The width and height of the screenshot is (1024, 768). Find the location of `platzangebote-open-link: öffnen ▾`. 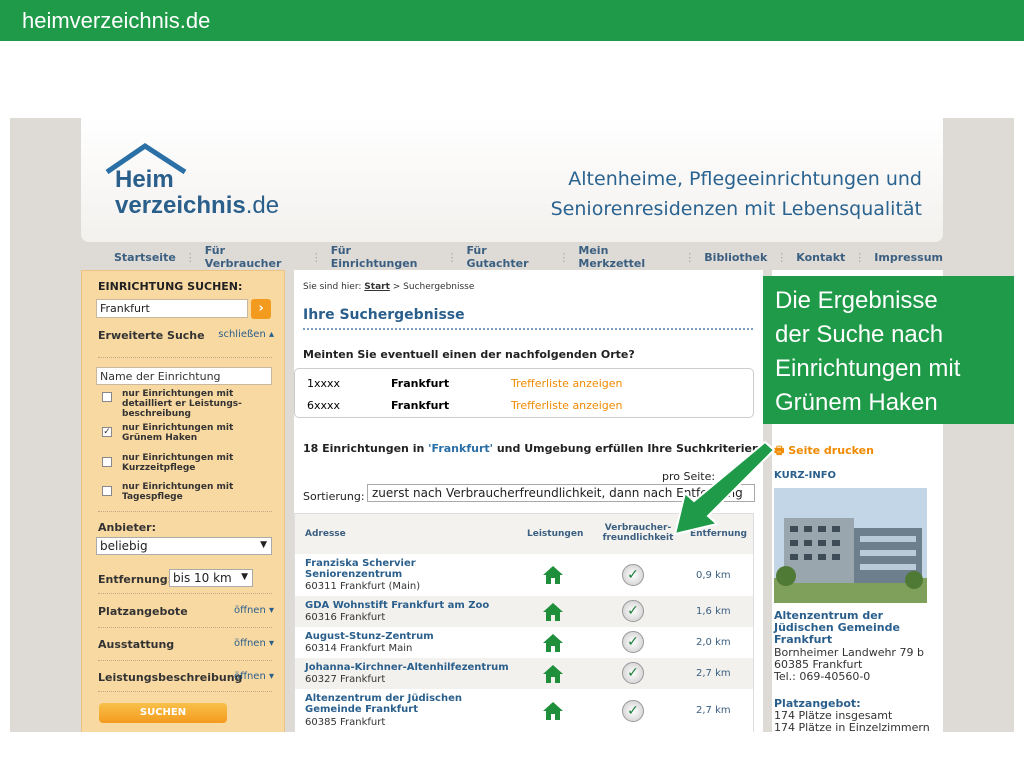

platzangebote-open-link: öffnen ▾ is located at coordinates (254, 610).